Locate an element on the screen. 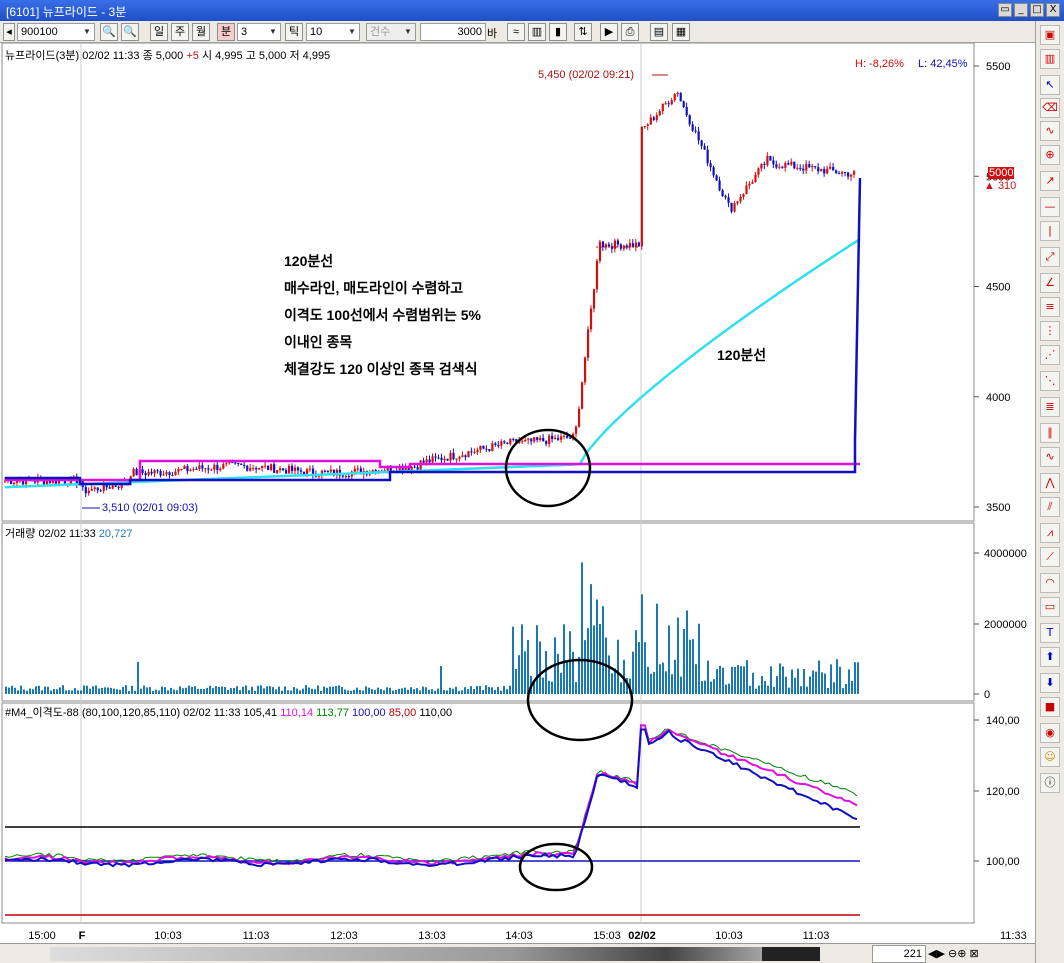 Image resolution: width=1064 pixels, height=963 pixels. retrace-icon: ≣ is located at coordinates (1050, 407).